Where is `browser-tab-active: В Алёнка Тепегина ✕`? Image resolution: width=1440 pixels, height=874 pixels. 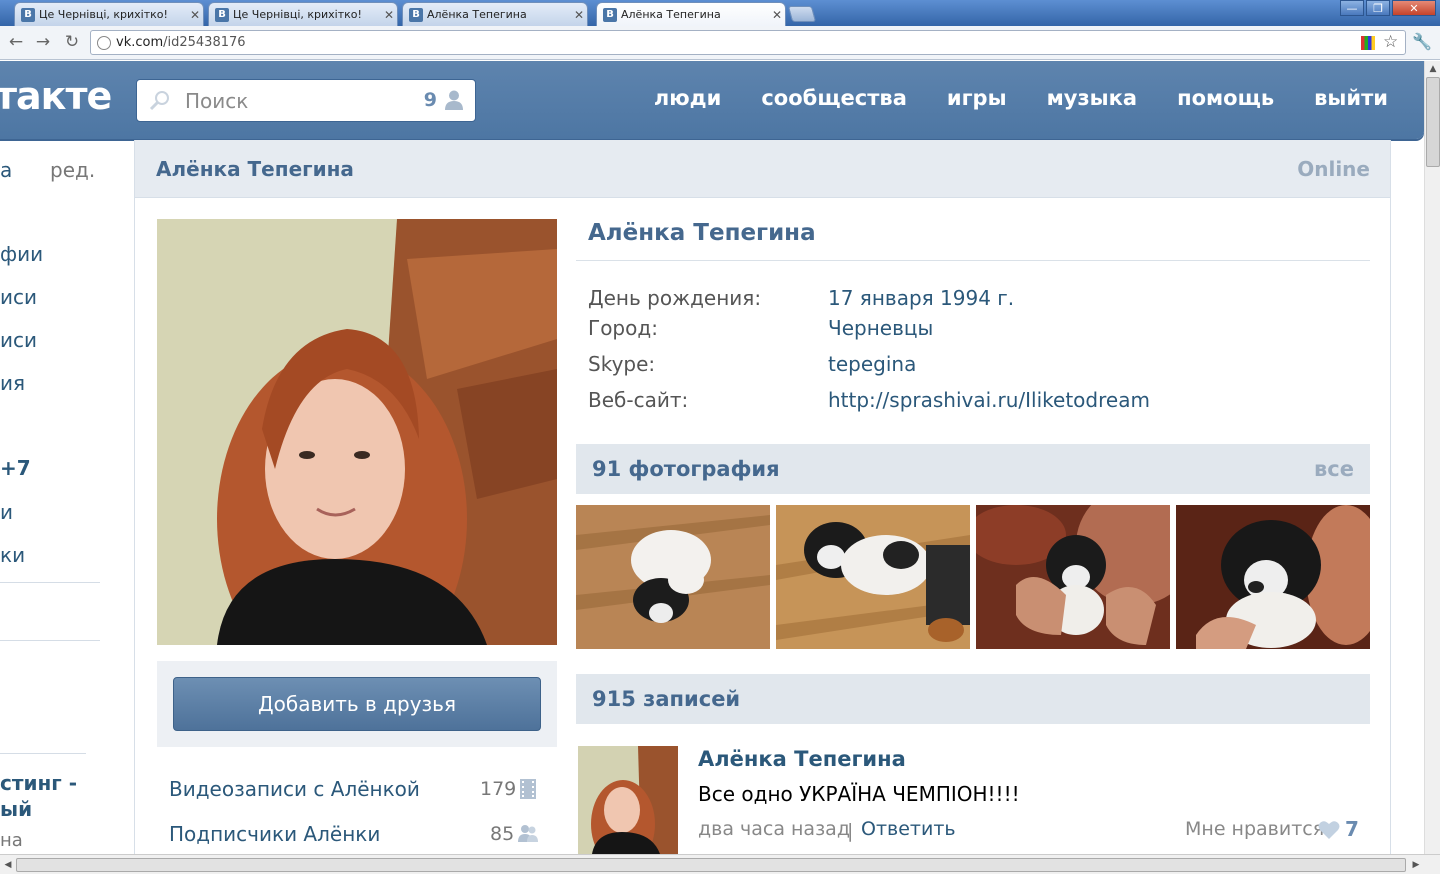
browser-tab-active: В Алёнка Тепегина ✕ is located at coordinates (691, 14).